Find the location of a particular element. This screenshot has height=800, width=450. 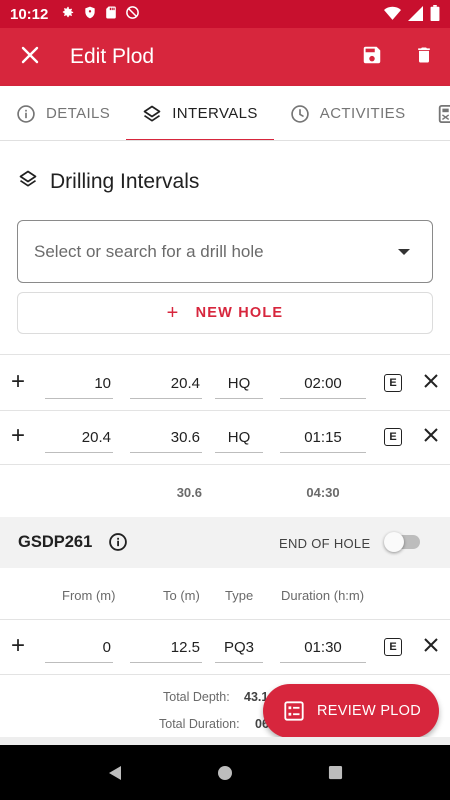

from-field: 0 is located at coordinates (79, 648).